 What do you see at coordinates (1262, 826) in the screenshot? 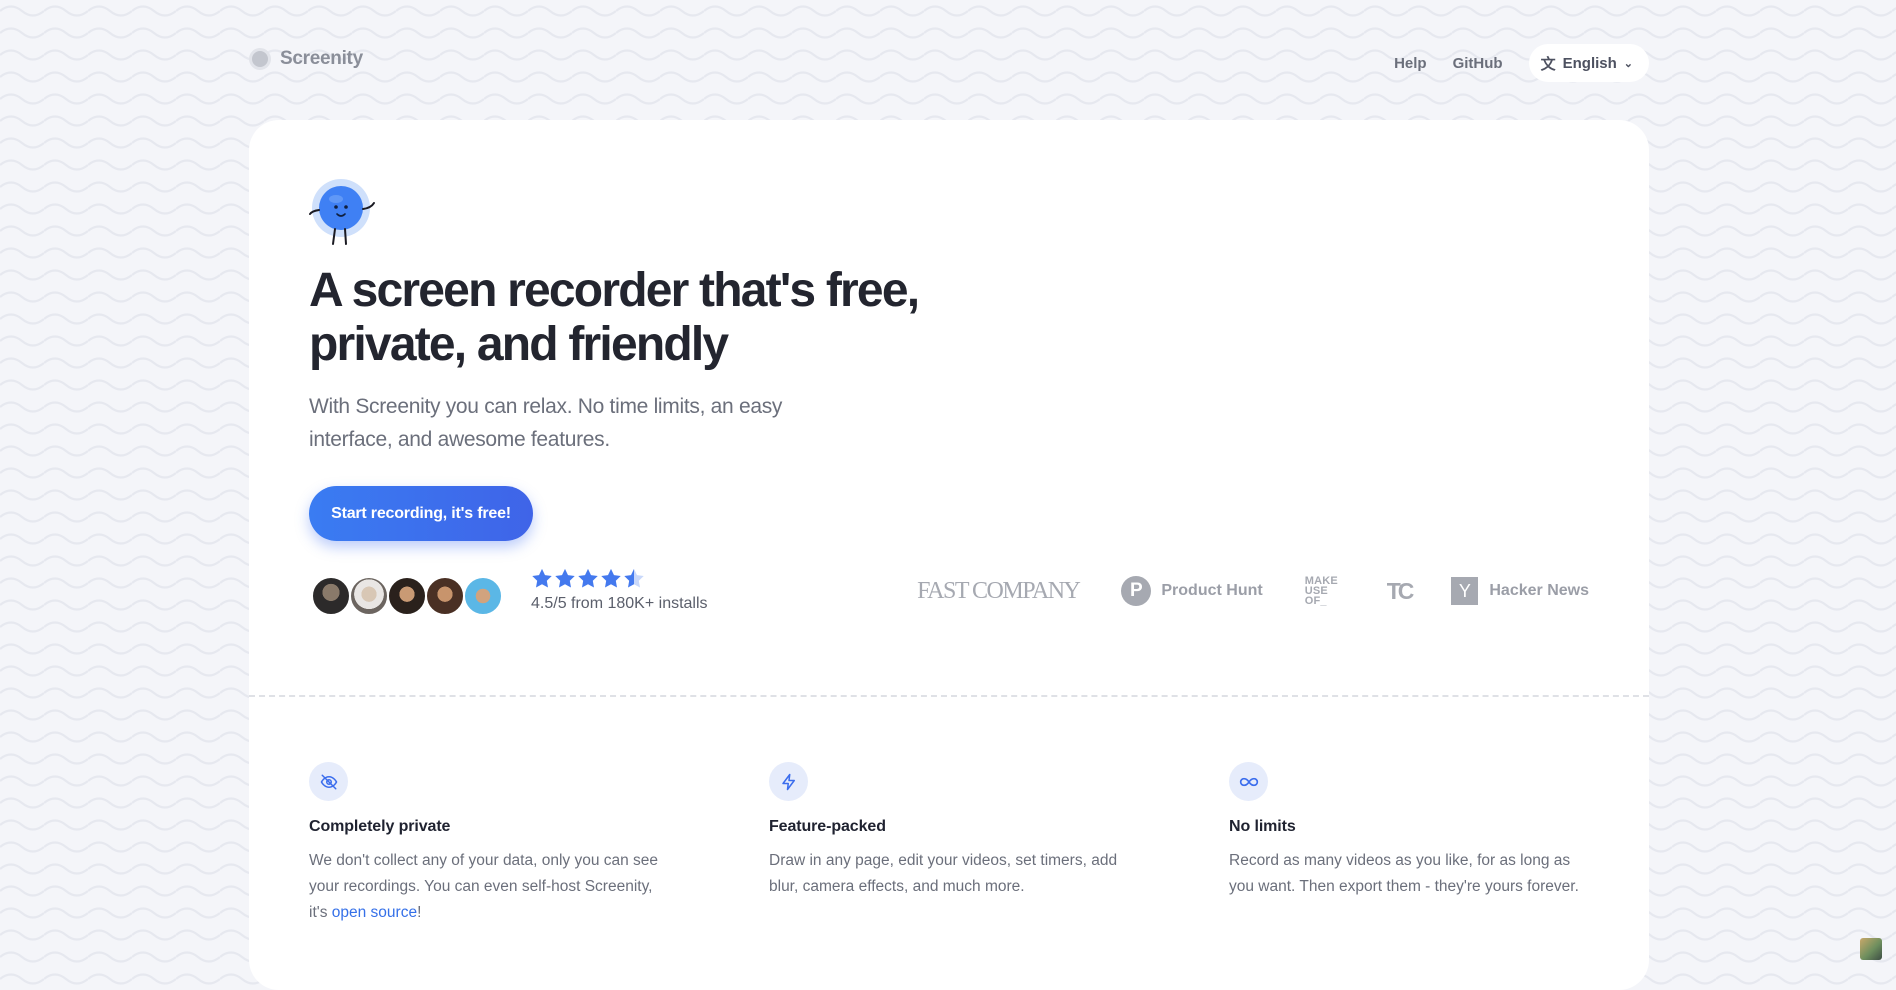
I see `feature-title: No limits` at bounding box center [1262, 826].